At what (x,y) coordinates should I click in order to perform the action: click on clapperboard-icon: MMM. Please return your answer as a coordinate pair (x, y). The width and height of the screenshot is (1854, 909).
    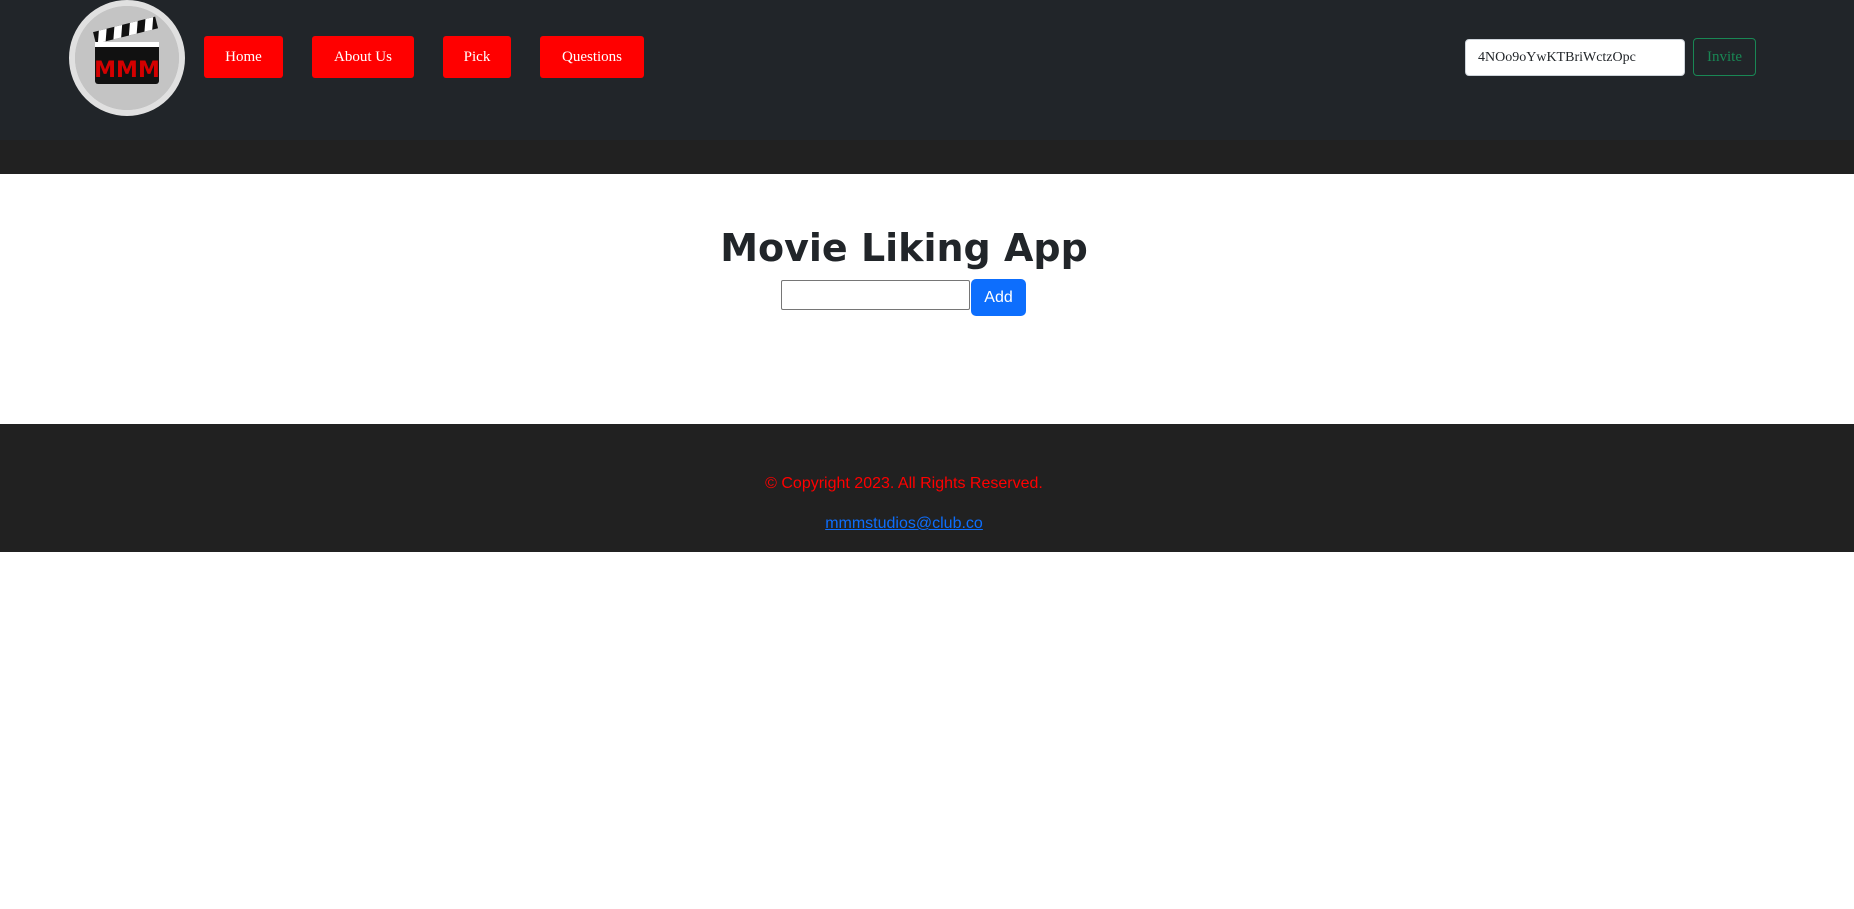
    Looking at the image, I should click on (127, 58).